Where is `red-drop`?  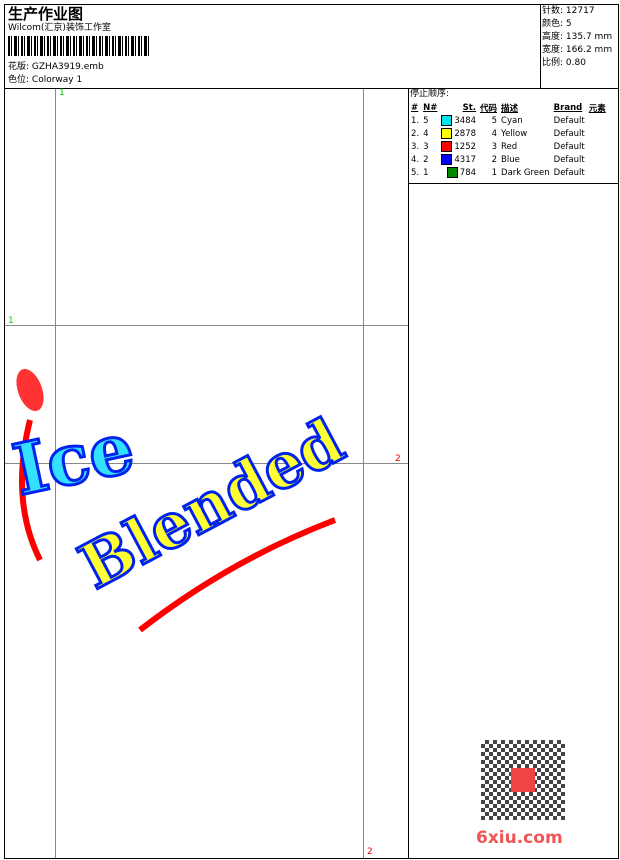 red-drop is located at coordinates (30, 390).